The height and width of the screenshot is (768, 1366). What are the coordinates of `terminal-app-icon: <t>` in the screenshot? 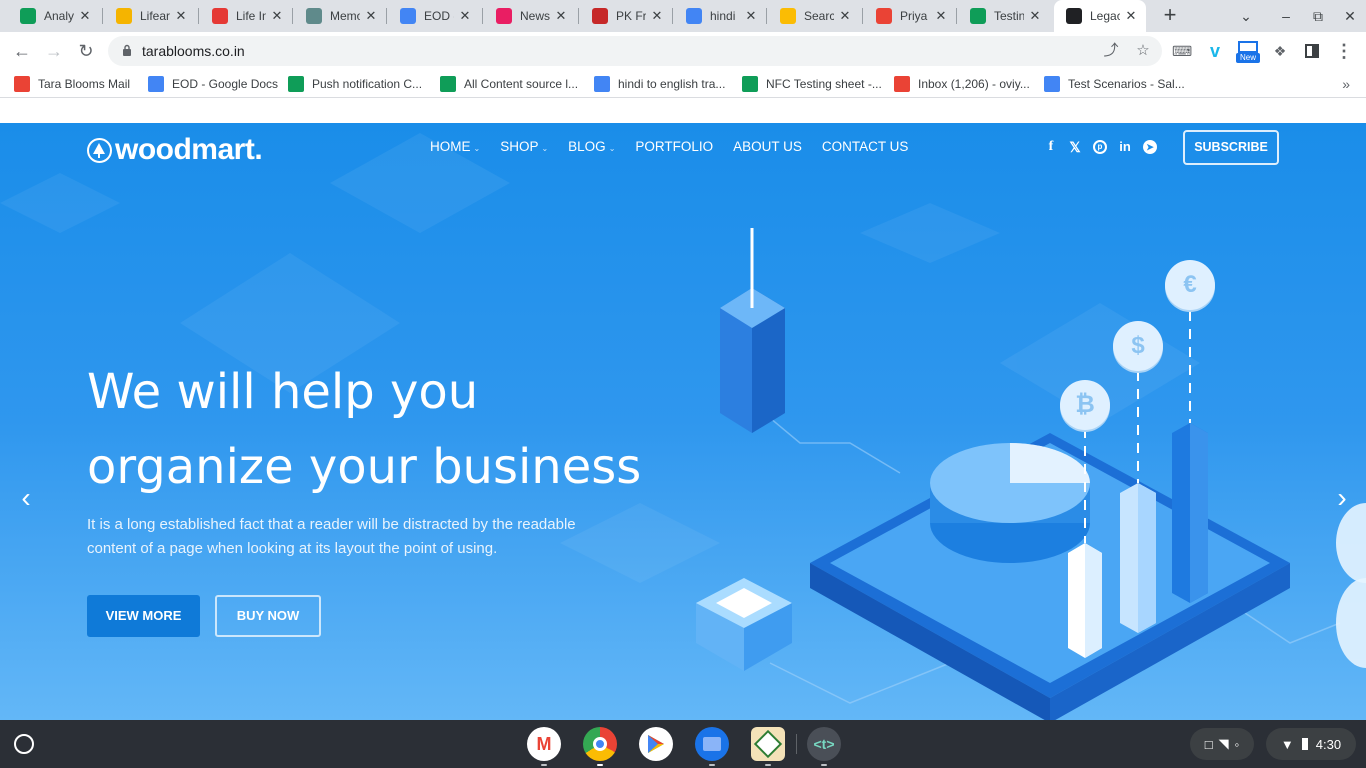 It's located at (824, 744).